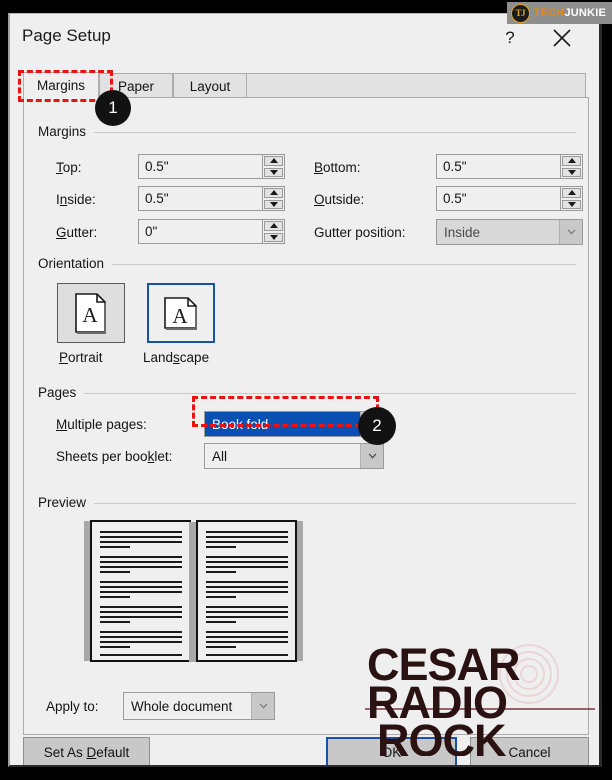 This screenshot has height=780, width=612. I want to click on annotation-badge-2: 2, so click(377, 426).